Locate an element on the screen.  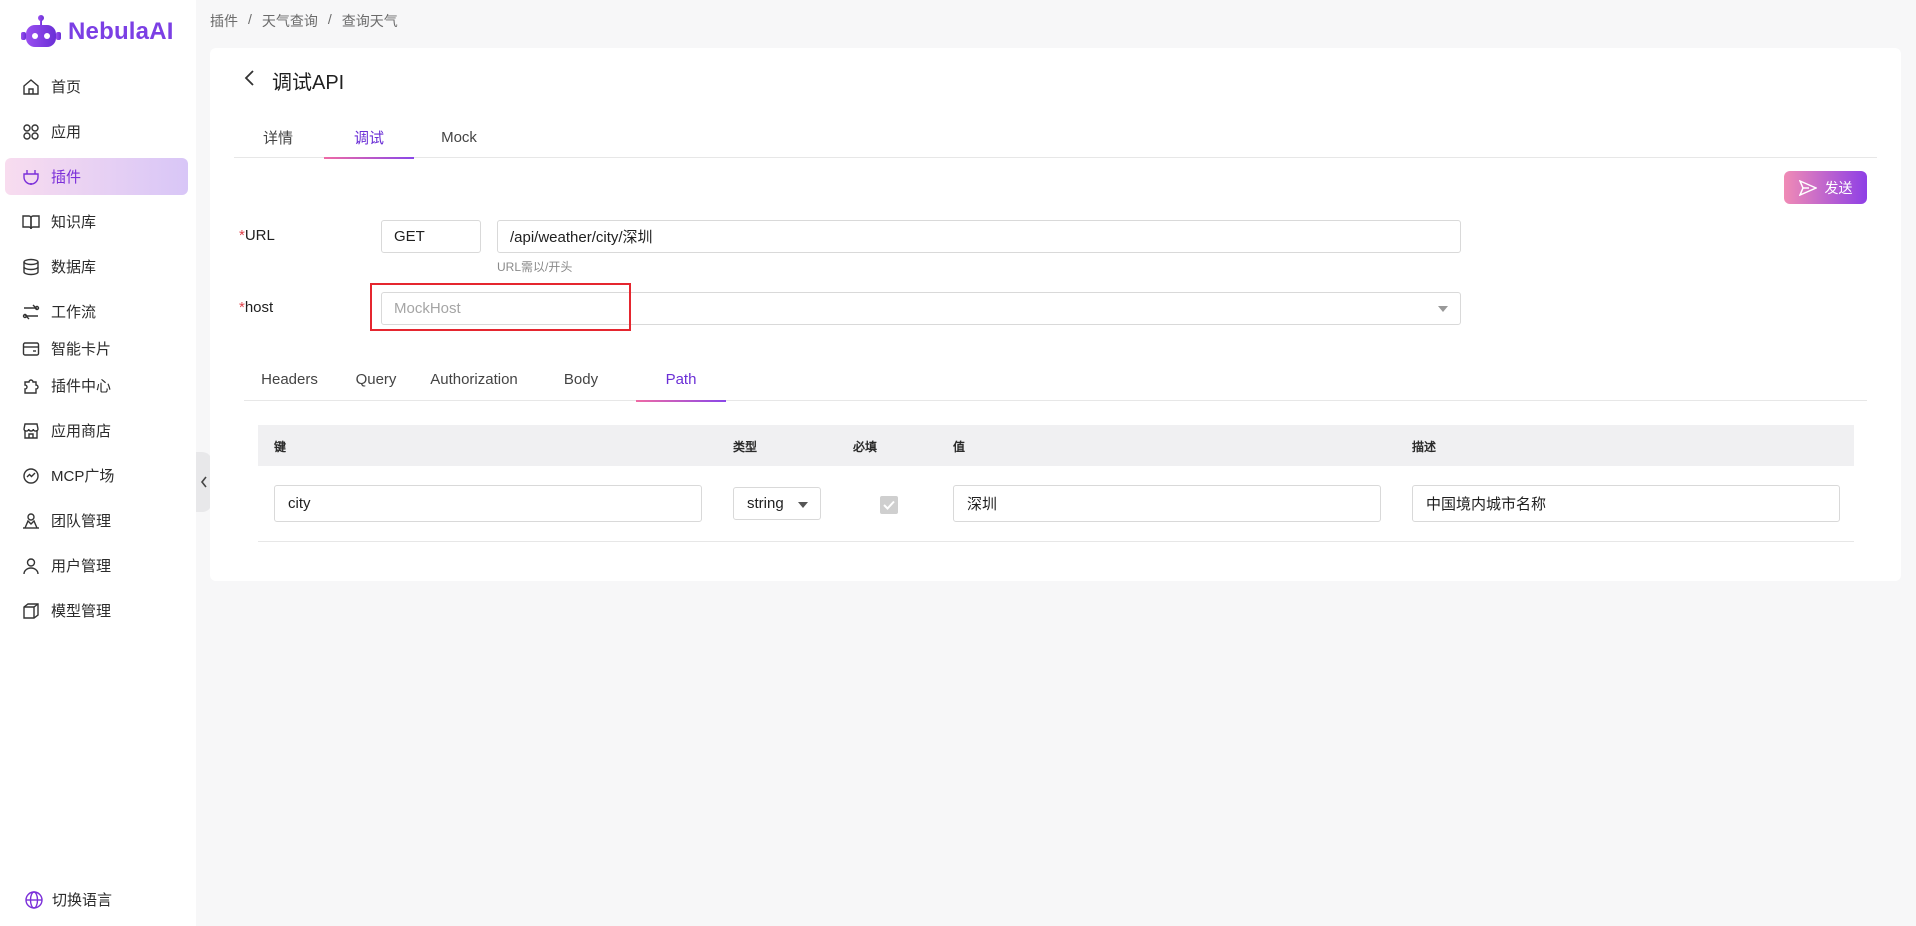
chevron-left-icon is located at coordinates (203, 482).